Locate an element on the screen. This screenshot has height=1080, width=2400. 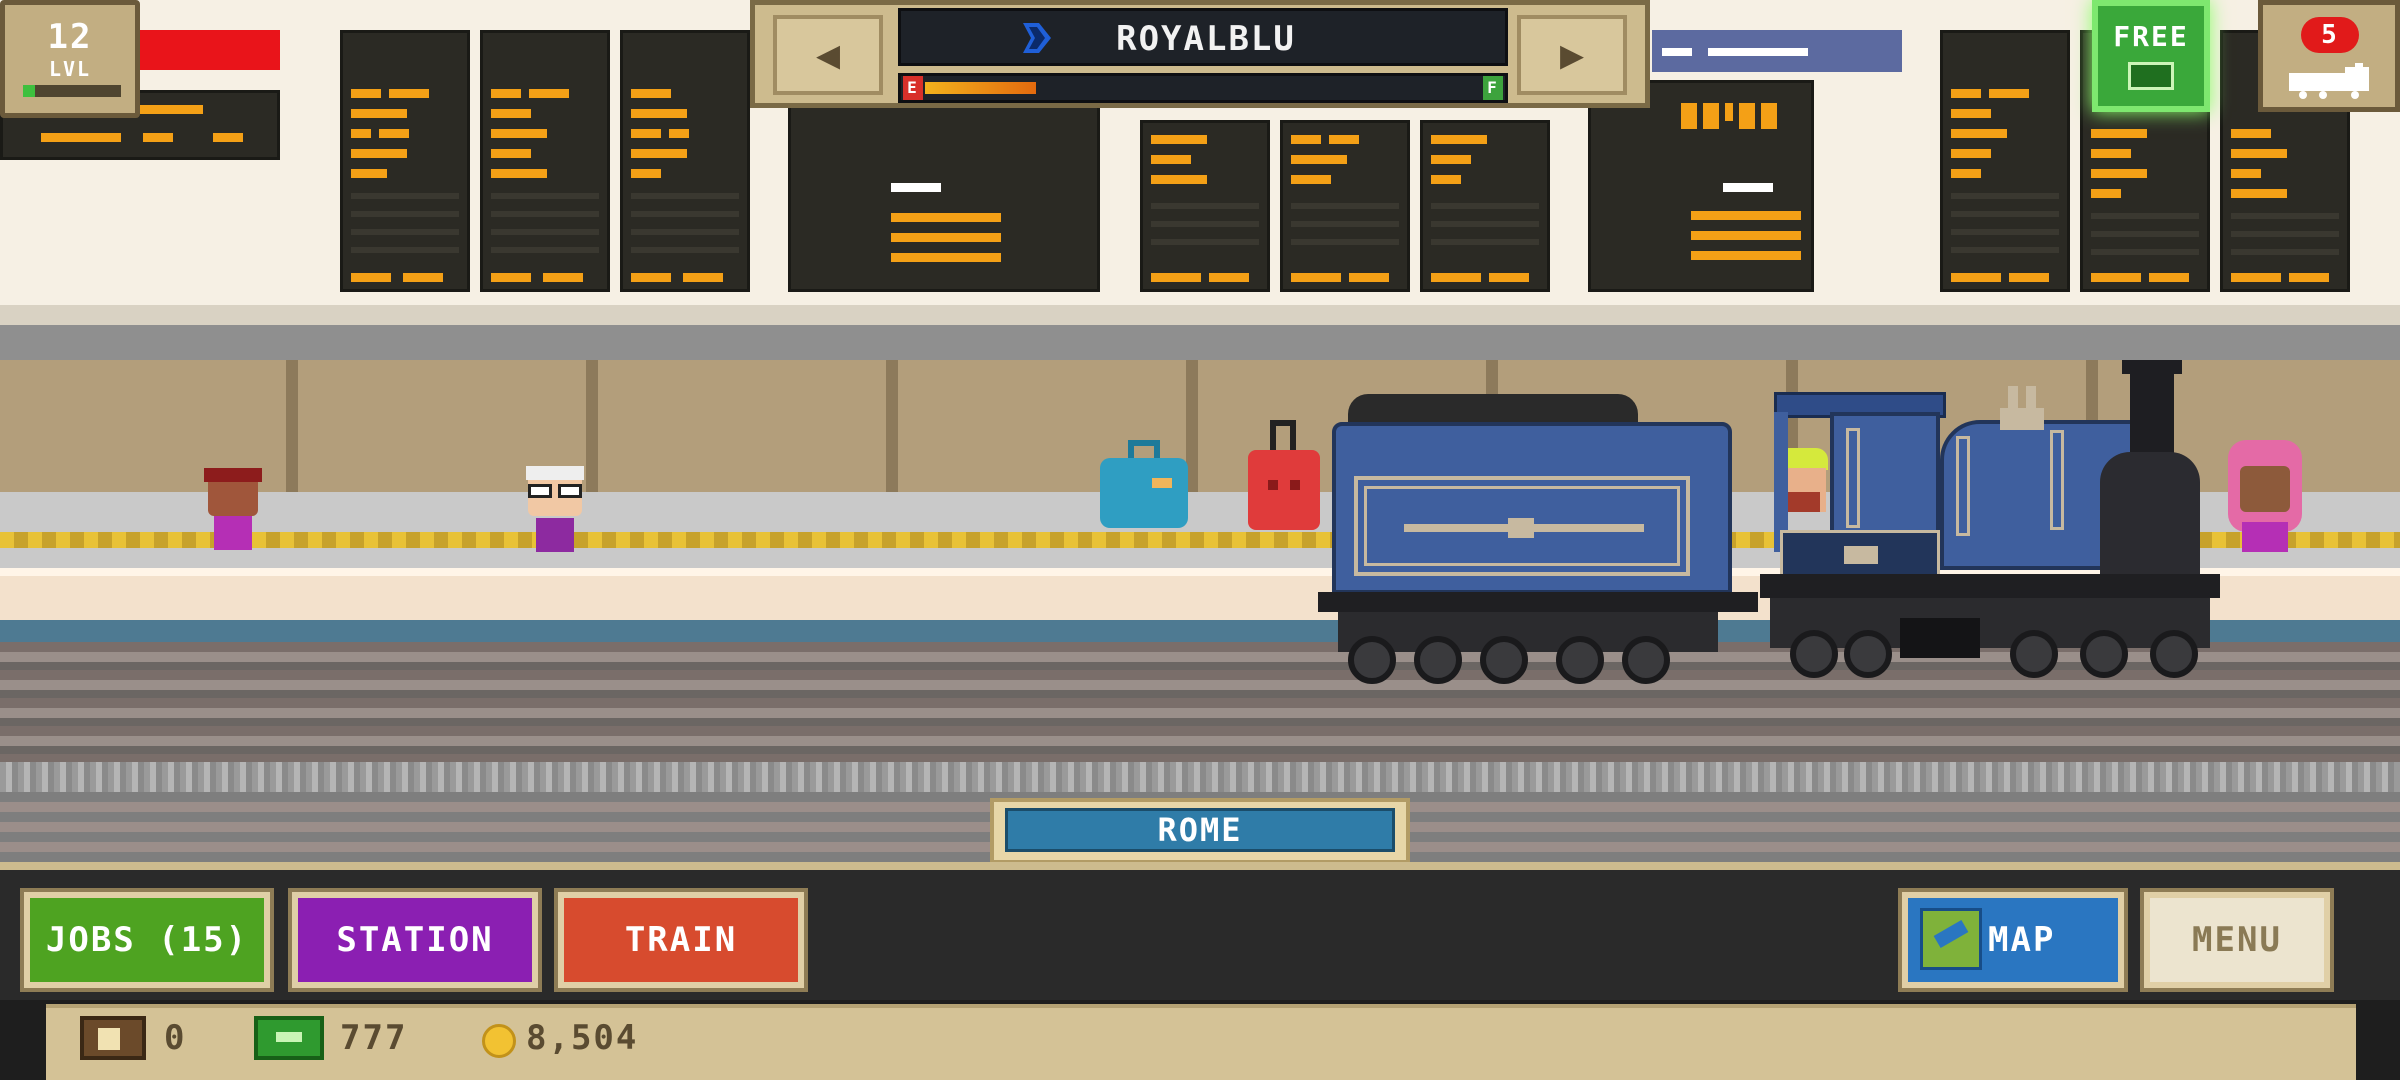
ticket-icon is located at coordinates (2151, 76).